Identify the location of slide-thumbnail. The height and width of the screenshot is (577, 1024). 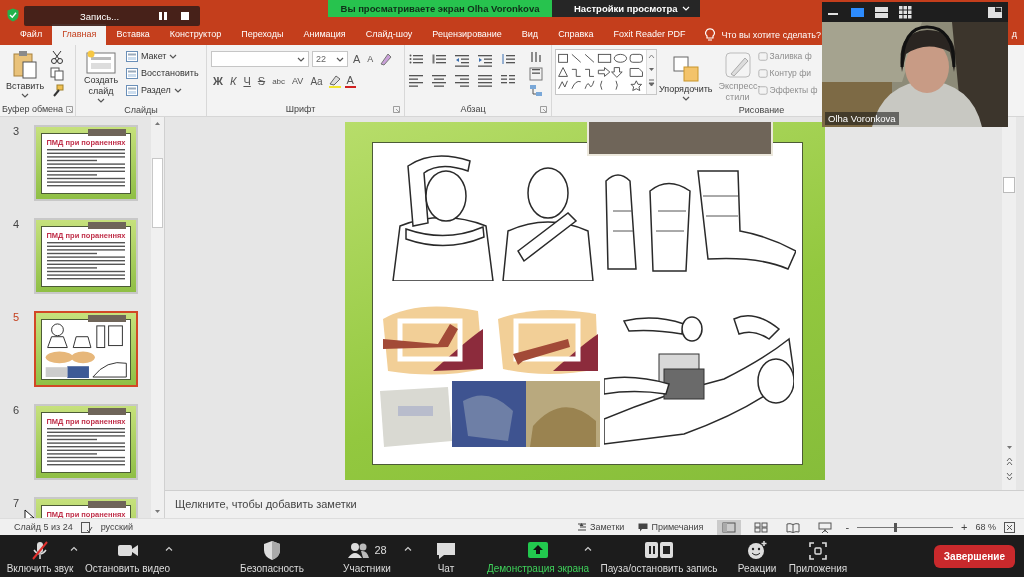
(86, 349).